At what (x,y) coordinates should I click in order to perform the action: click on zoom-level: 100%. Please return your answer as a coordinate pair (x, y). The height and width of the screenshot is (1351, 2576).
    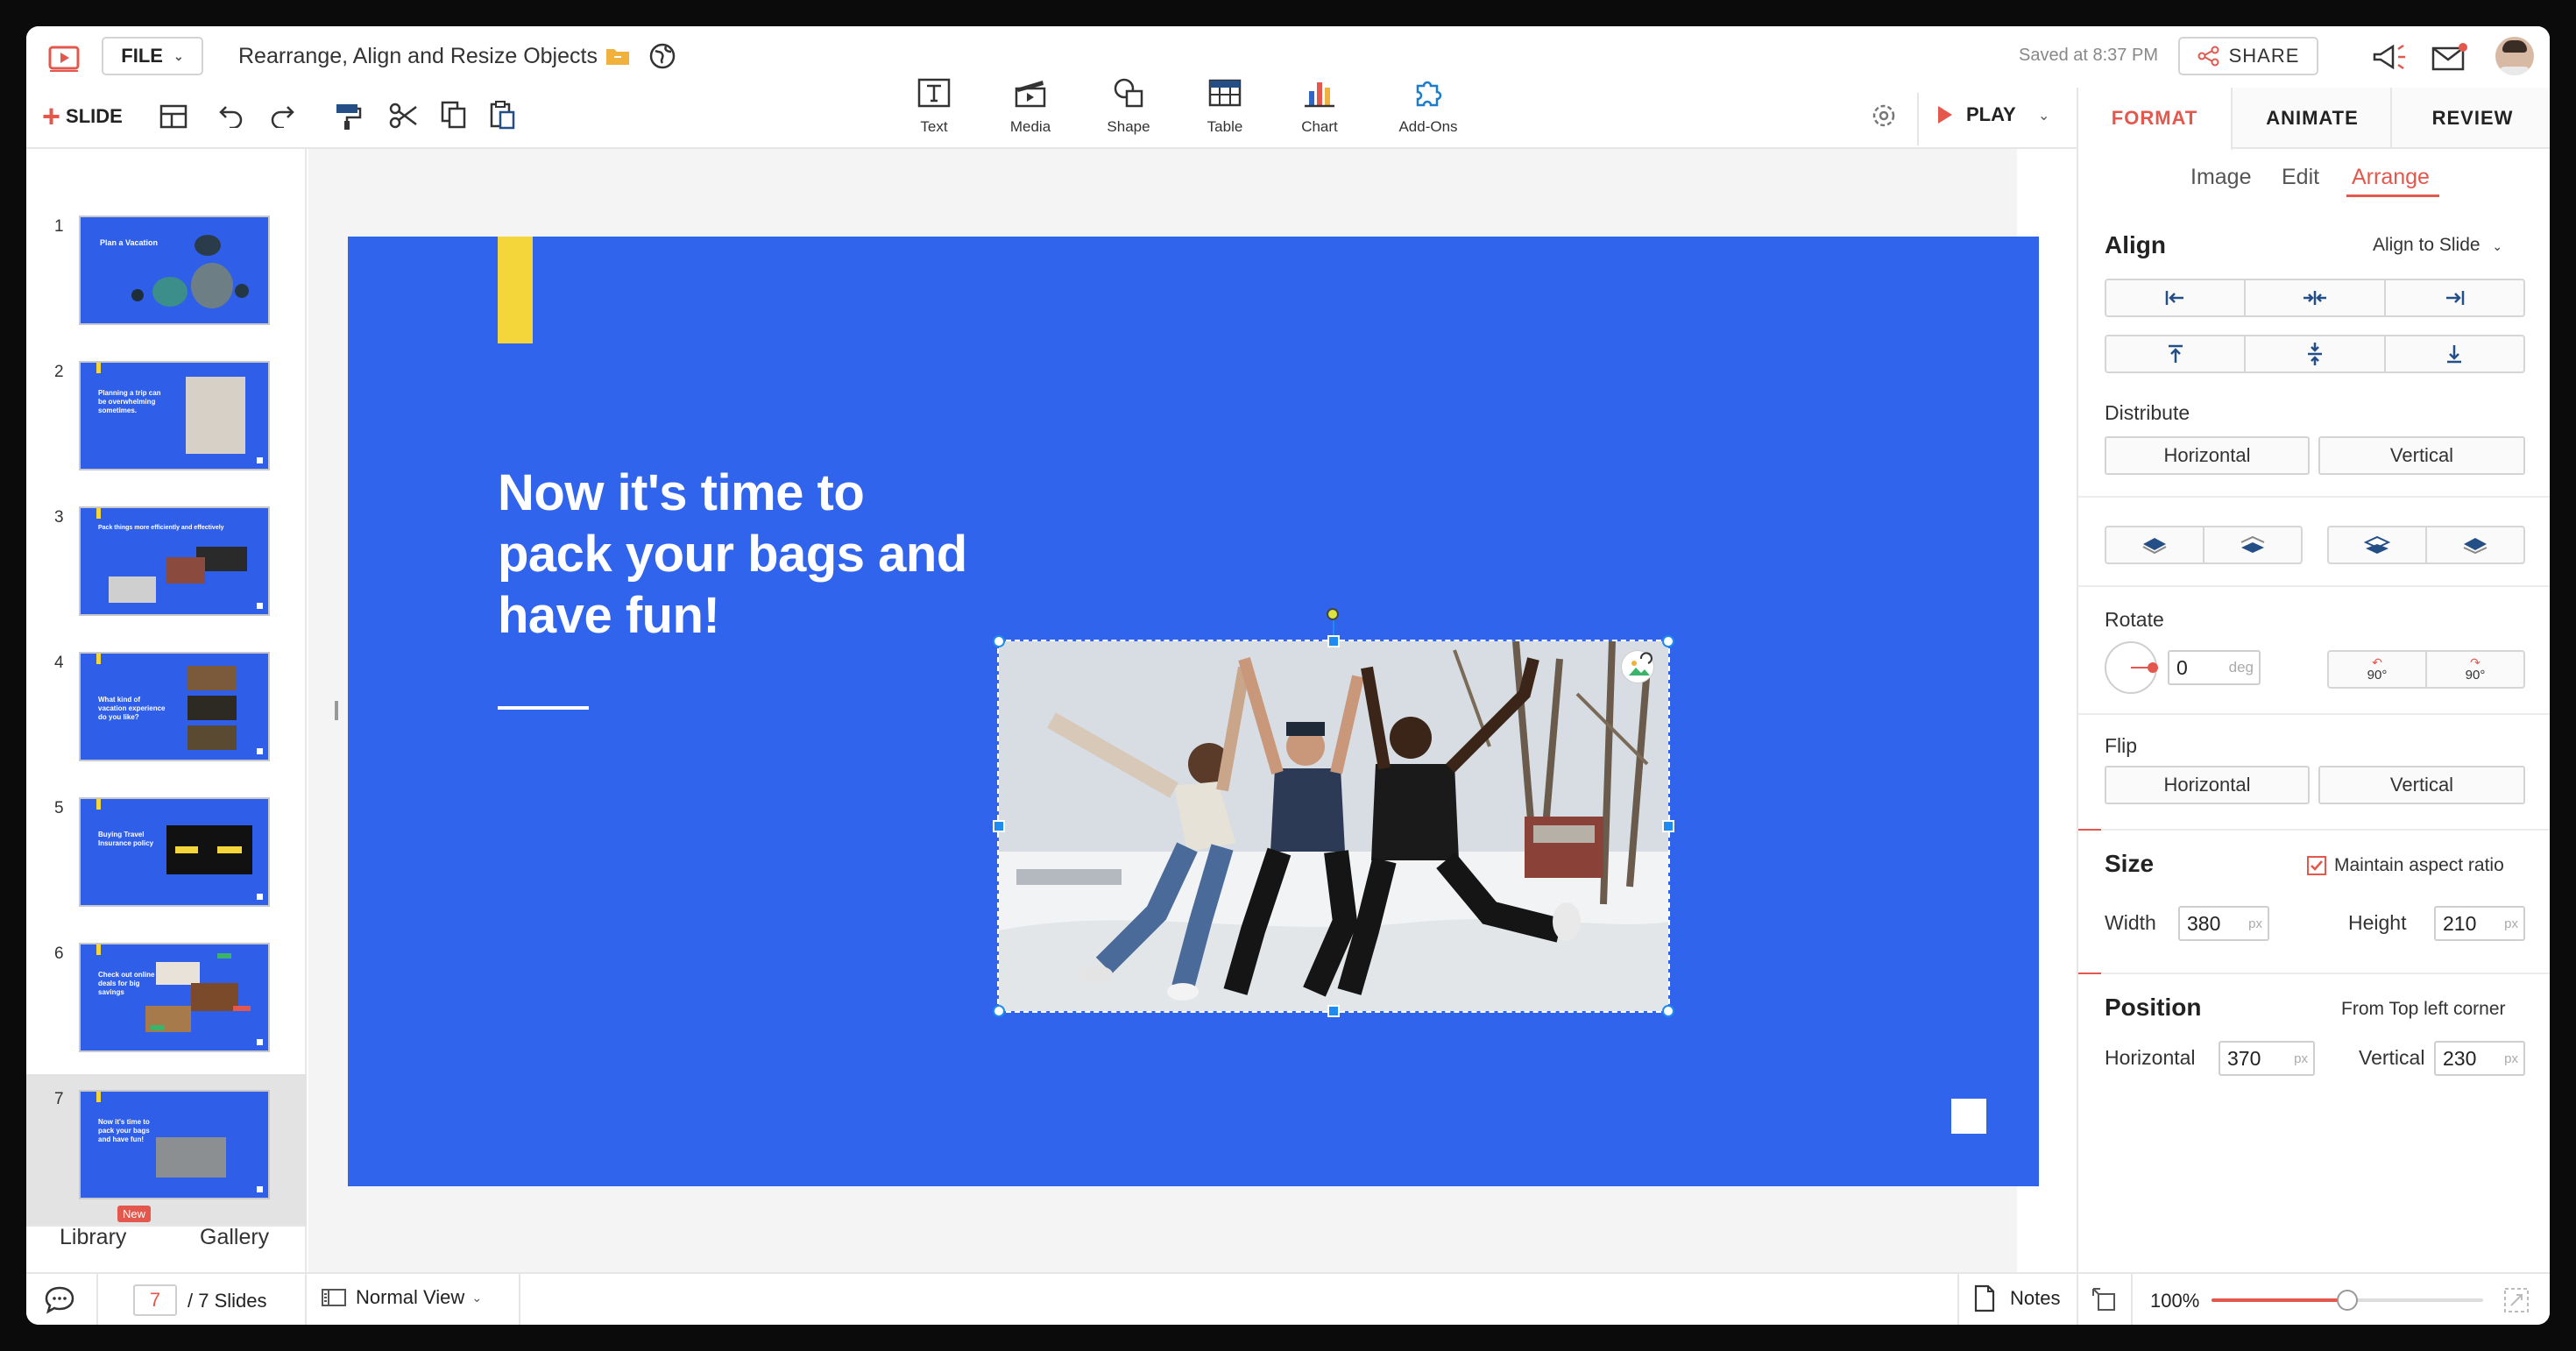
    Looking at the image, I should click on (2174, 1301).